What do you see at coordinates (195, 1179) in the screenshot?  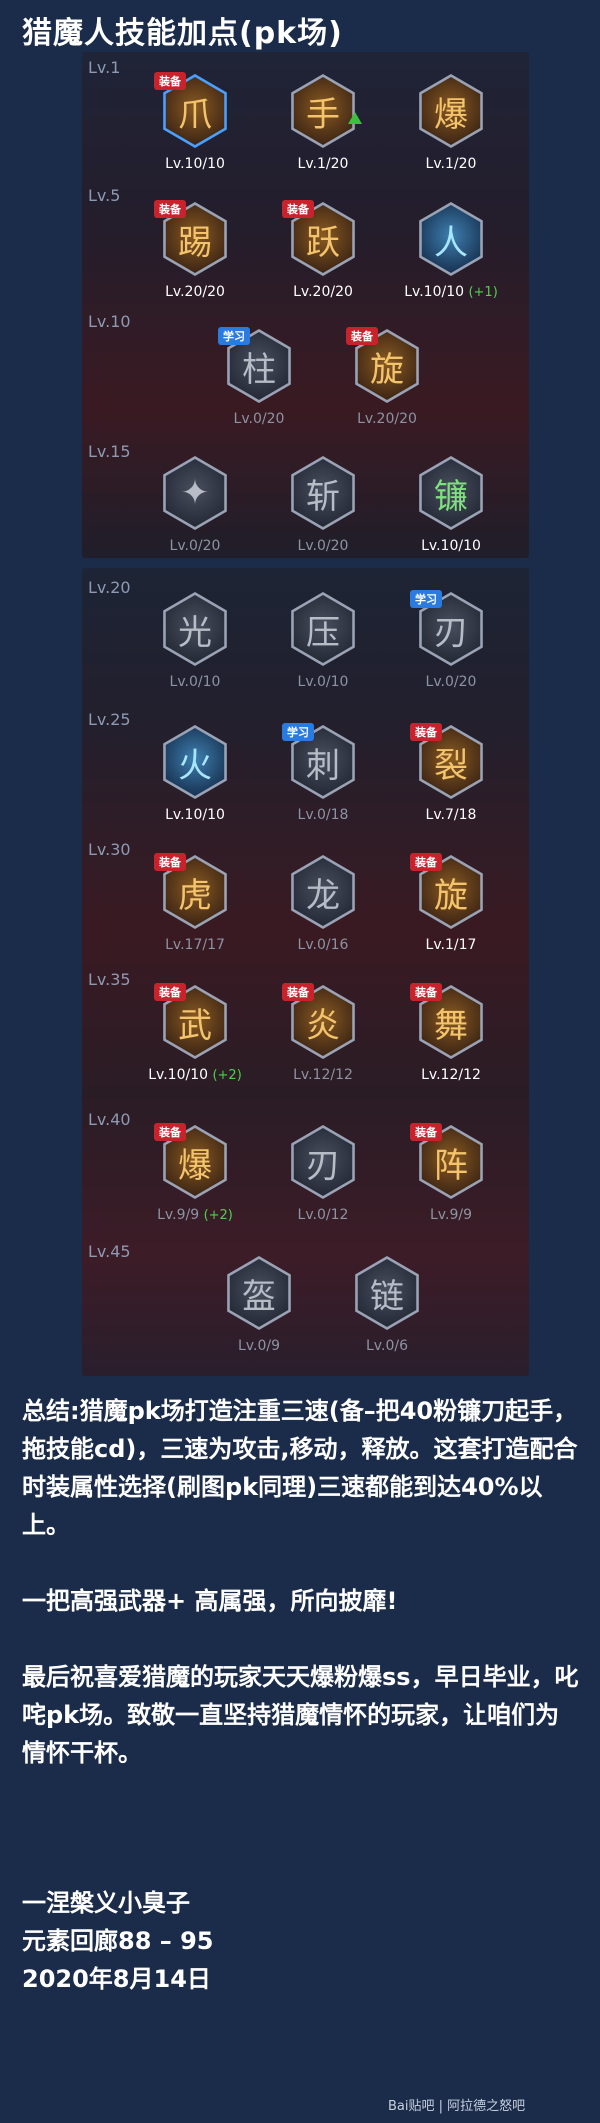 I see `skill-slot: 装备 爆 Lv.9/9 (+2)` at bounding box center [195, 1179].